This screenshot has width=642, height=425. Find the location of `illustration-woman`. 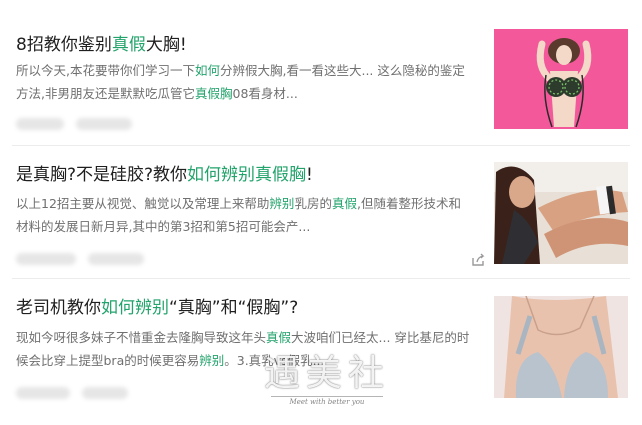

illustration-woman is located at coordinates (561, 79).